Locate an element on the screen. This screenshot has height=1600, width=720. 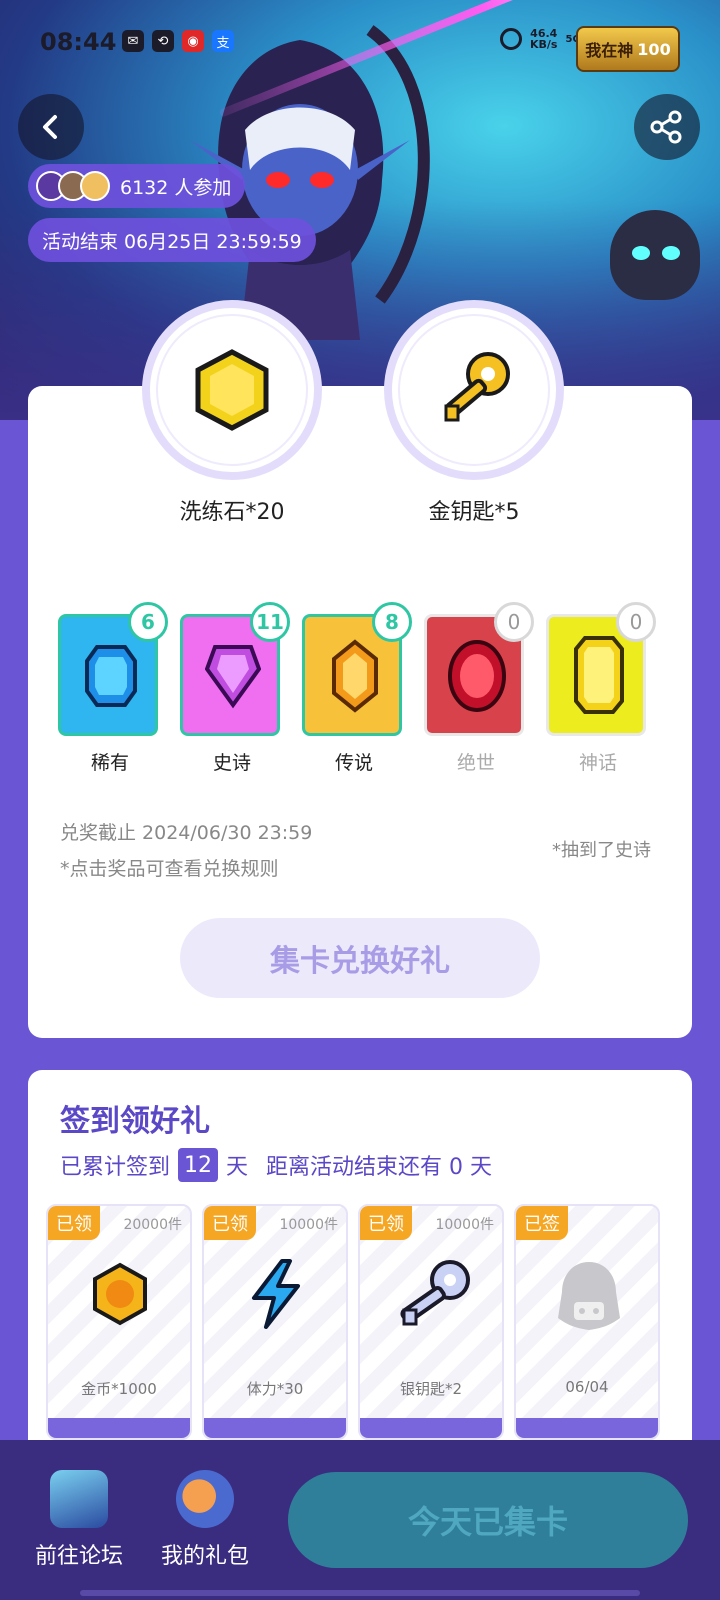
orange-gem-icon is located at coordinates (355, 676).